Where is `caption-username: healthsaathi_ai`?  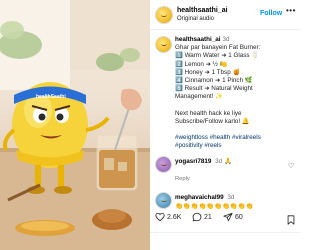 caption-username: healthsaathi_ai is located at coordinates (198, 39).